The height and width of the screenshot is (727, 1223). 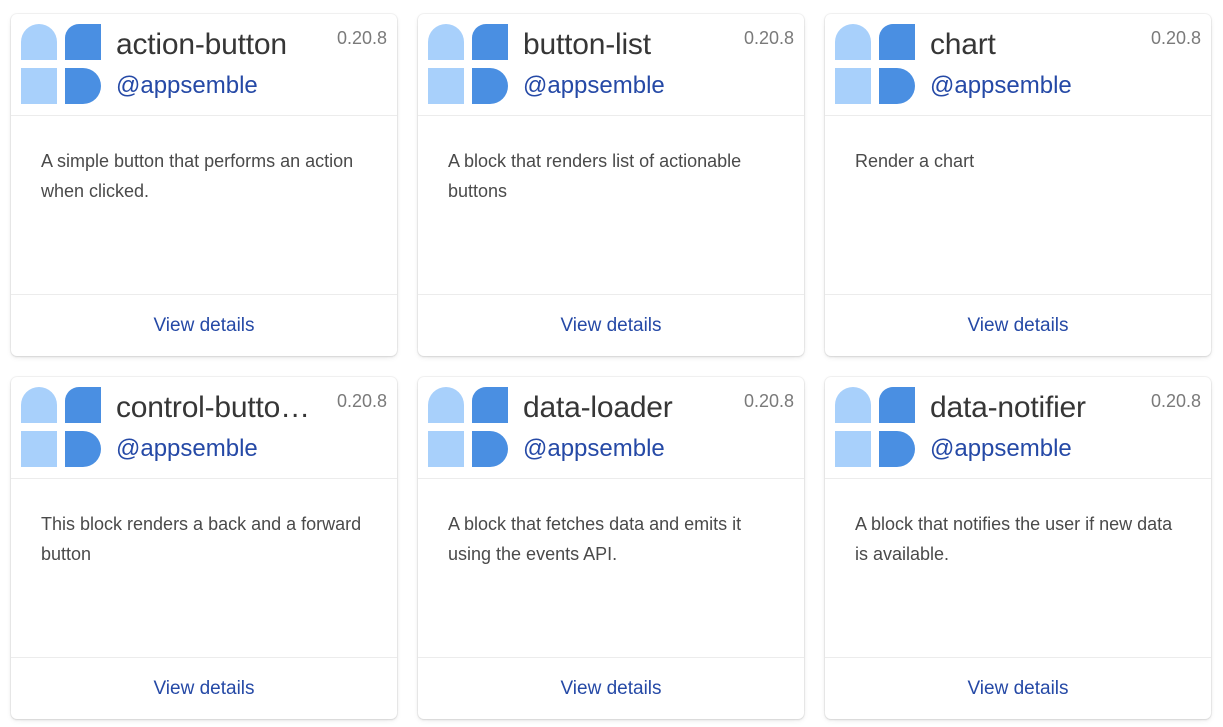 I want to click on block-description: Render a chart, so click(x=915, y=161).